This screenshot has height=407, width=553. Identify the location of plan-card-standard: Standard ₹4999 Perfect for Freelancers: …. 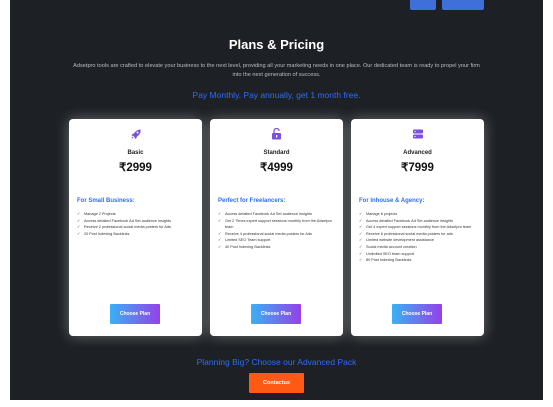
(276, 227).